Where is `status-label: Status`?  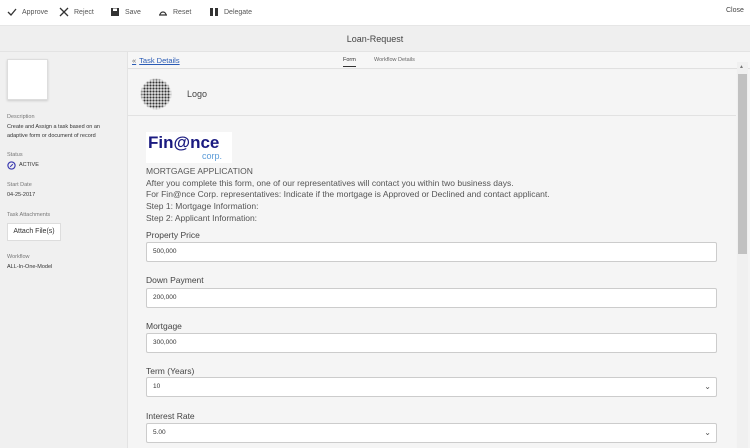
status-label: Status is located at coordinates (15, 155).